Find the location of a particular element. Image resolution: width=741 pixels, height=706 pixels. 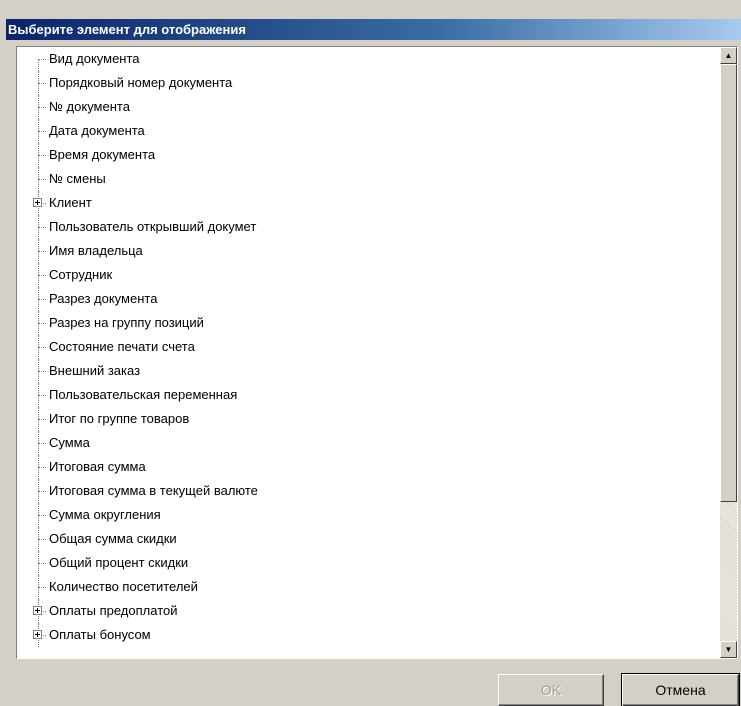

scroll-down-button: ▼ is located at coordinates (728, 649).